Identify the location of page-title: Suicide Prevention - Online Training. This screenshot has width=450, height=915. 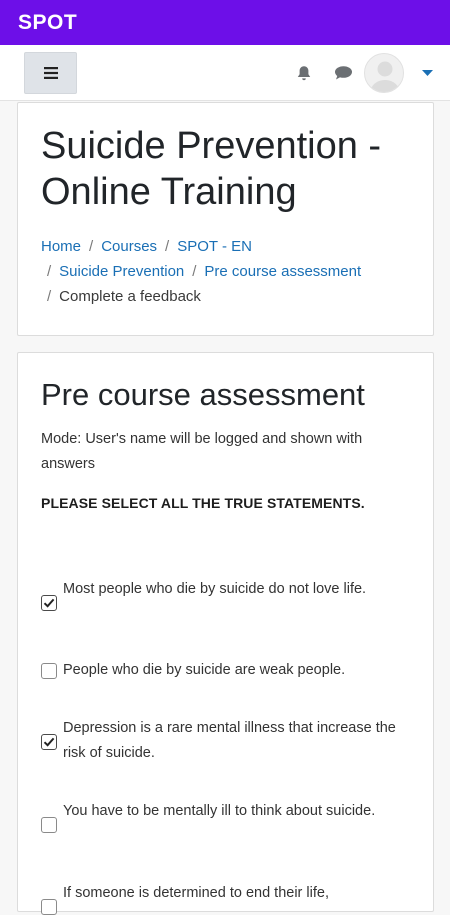
(211, 169).